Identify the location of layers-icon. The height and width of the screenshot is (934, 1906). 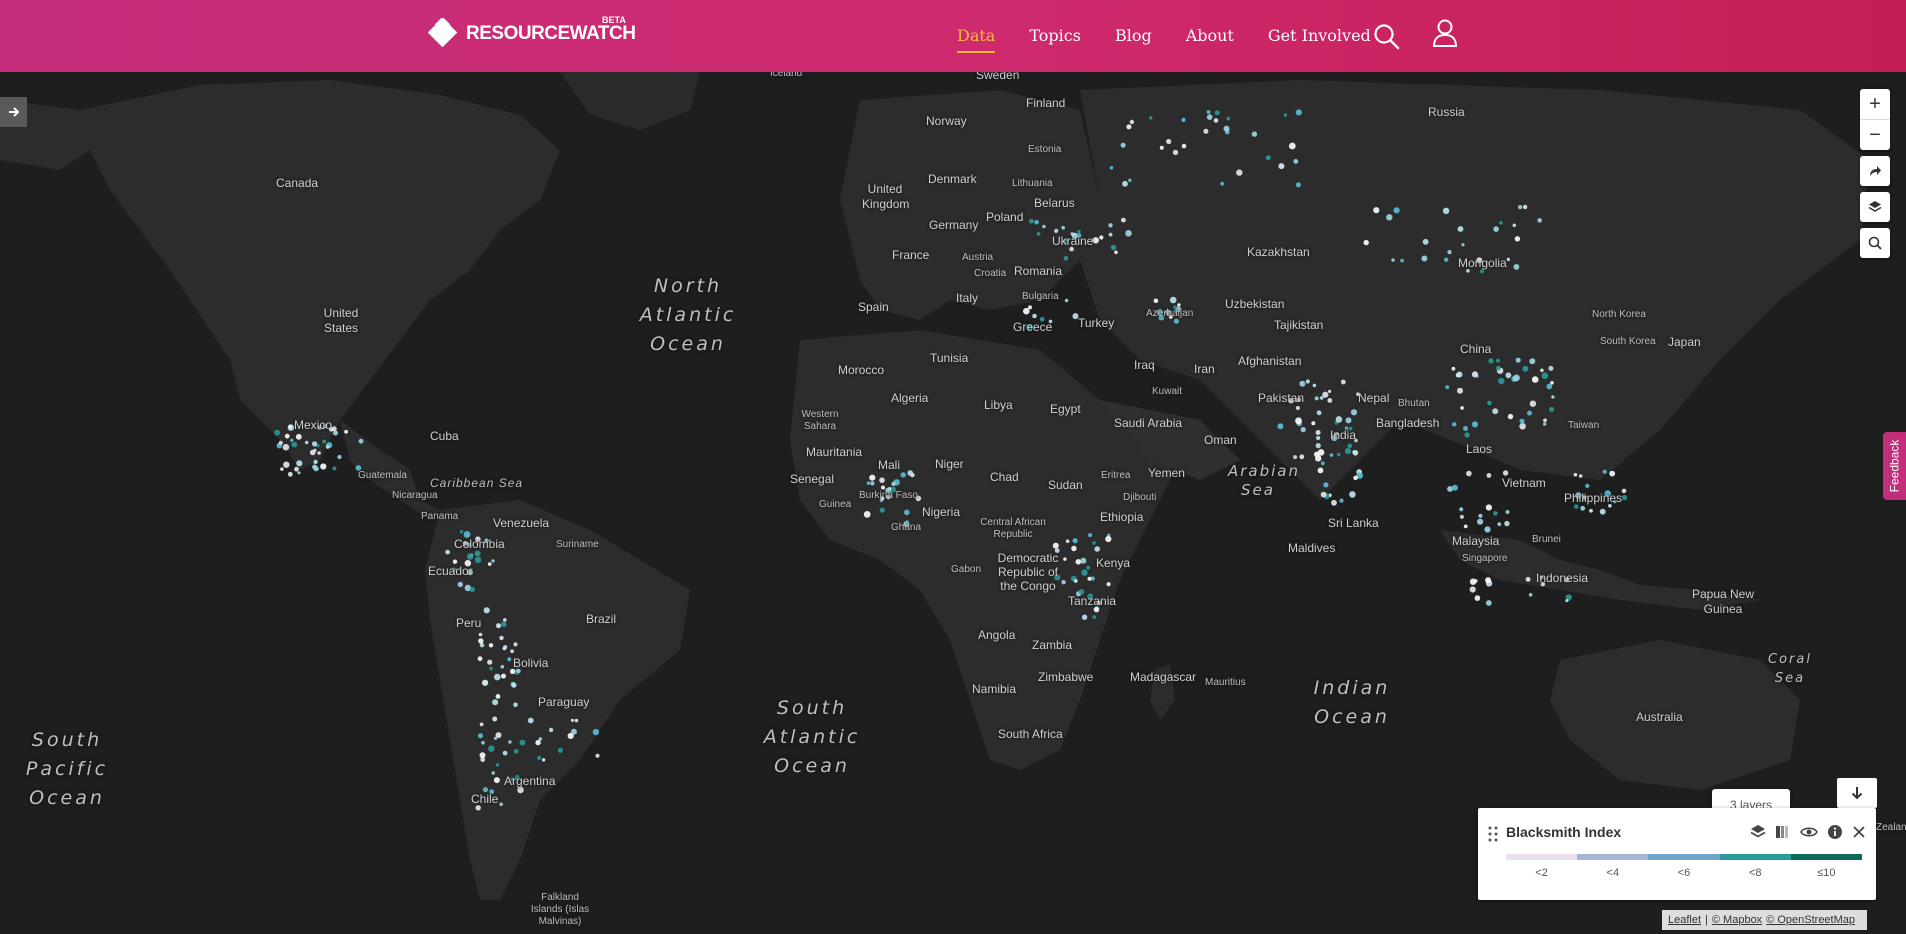
(1758, 834).